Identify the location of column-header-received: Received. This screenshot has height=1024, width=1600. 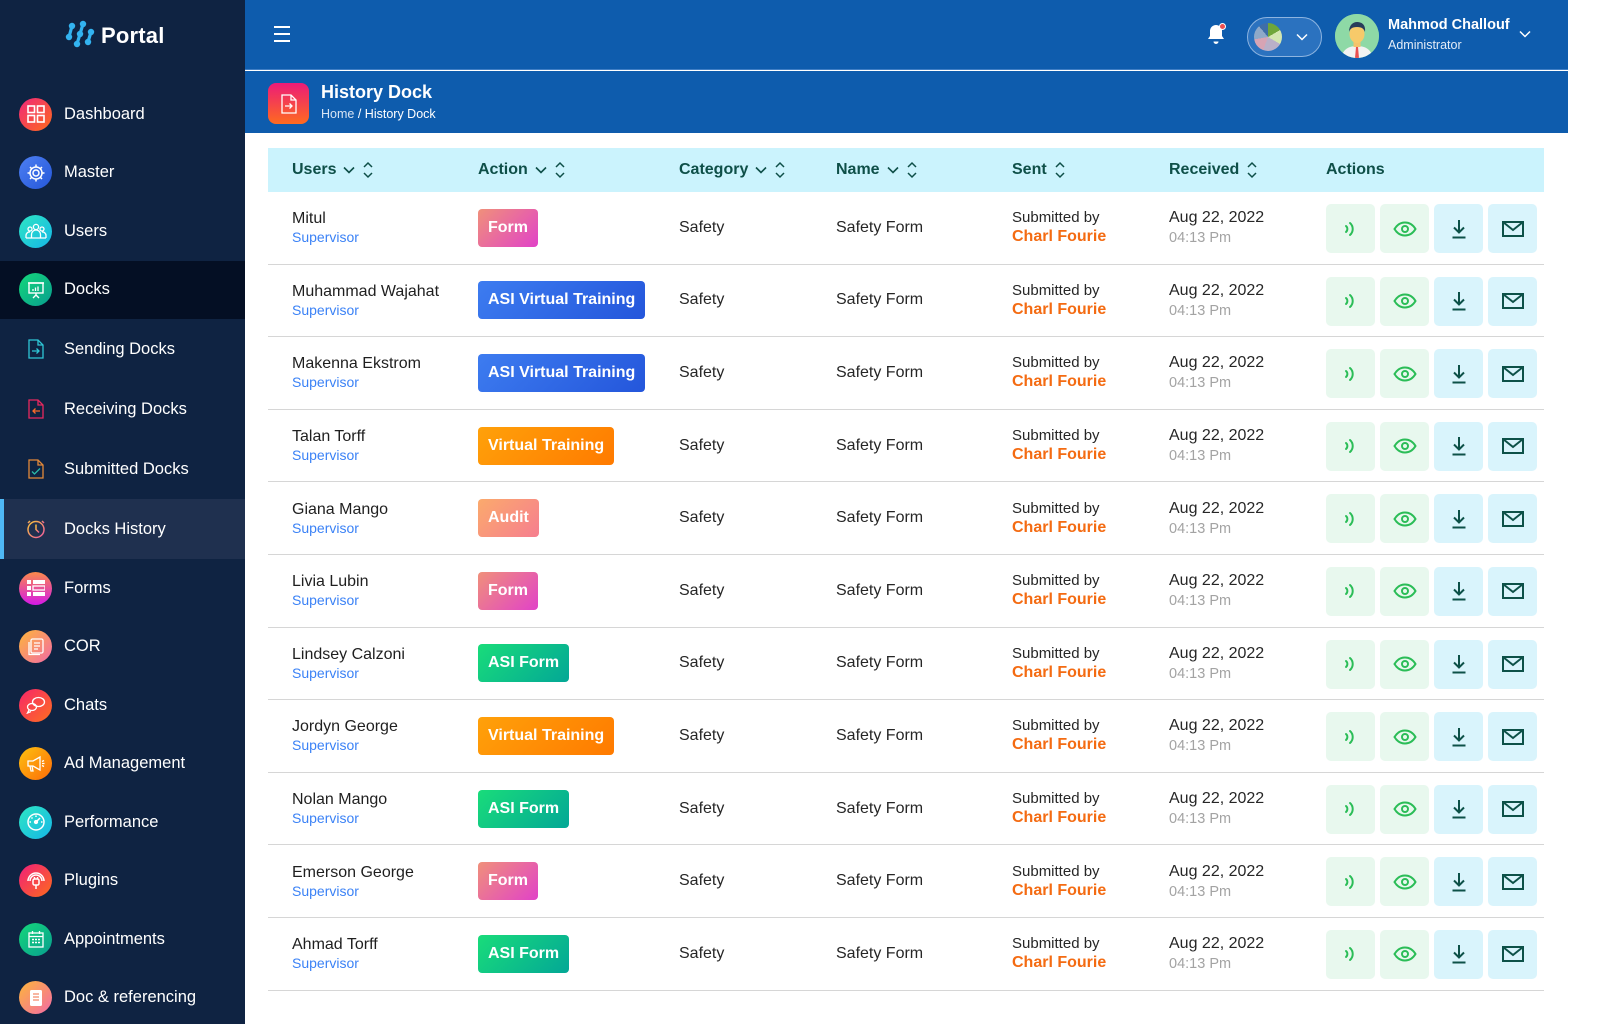
(1213, 170).